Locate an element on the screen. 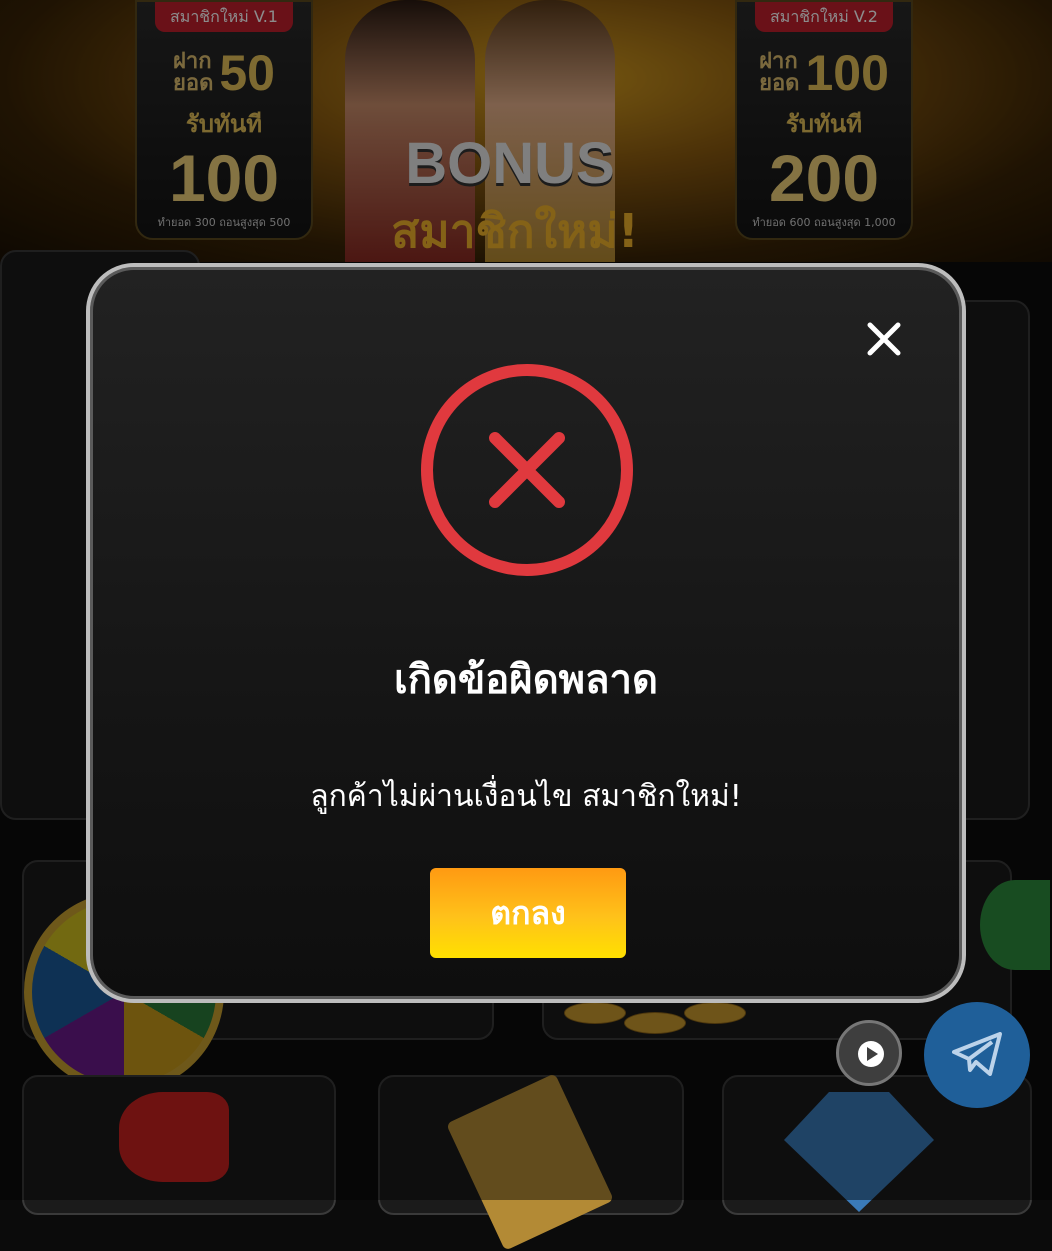 Image resolution: width=1052 pixels, height=1251 pixels. dialog-title: เกิดข้อผิดพลาด is located at coordinates (526, 680).